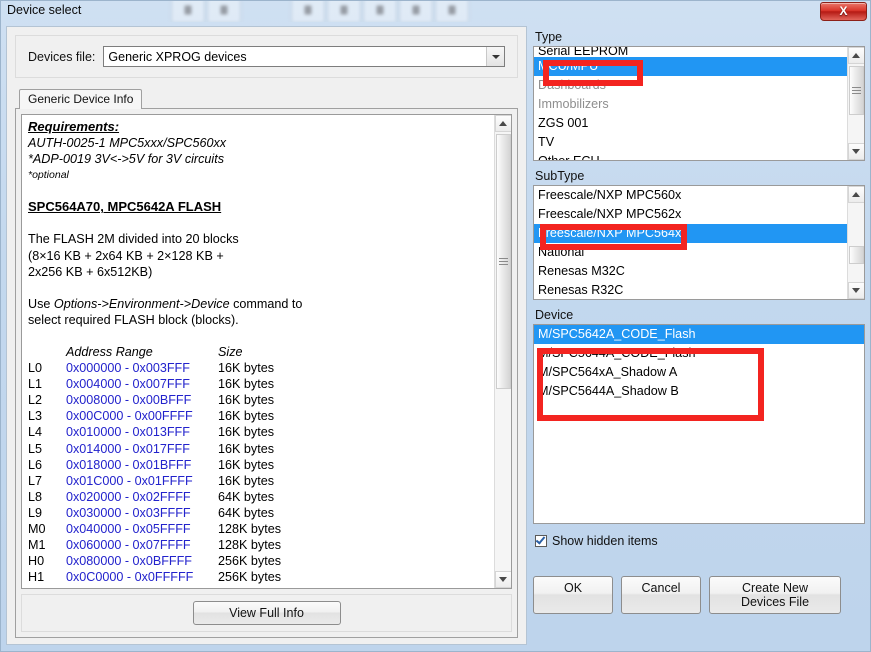 The height and width of the screenshot is (652, 871). Describe the element at coordinates (128, 432) in the screenshot. I see `cell-address-range: 0x010000 - 0x013FFF` at that location.